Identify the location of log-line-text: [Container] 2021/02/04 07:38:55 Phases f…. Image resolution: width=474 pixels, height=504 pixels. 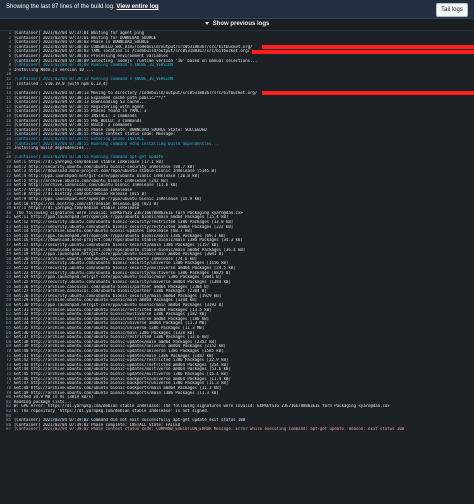
(80, 111).